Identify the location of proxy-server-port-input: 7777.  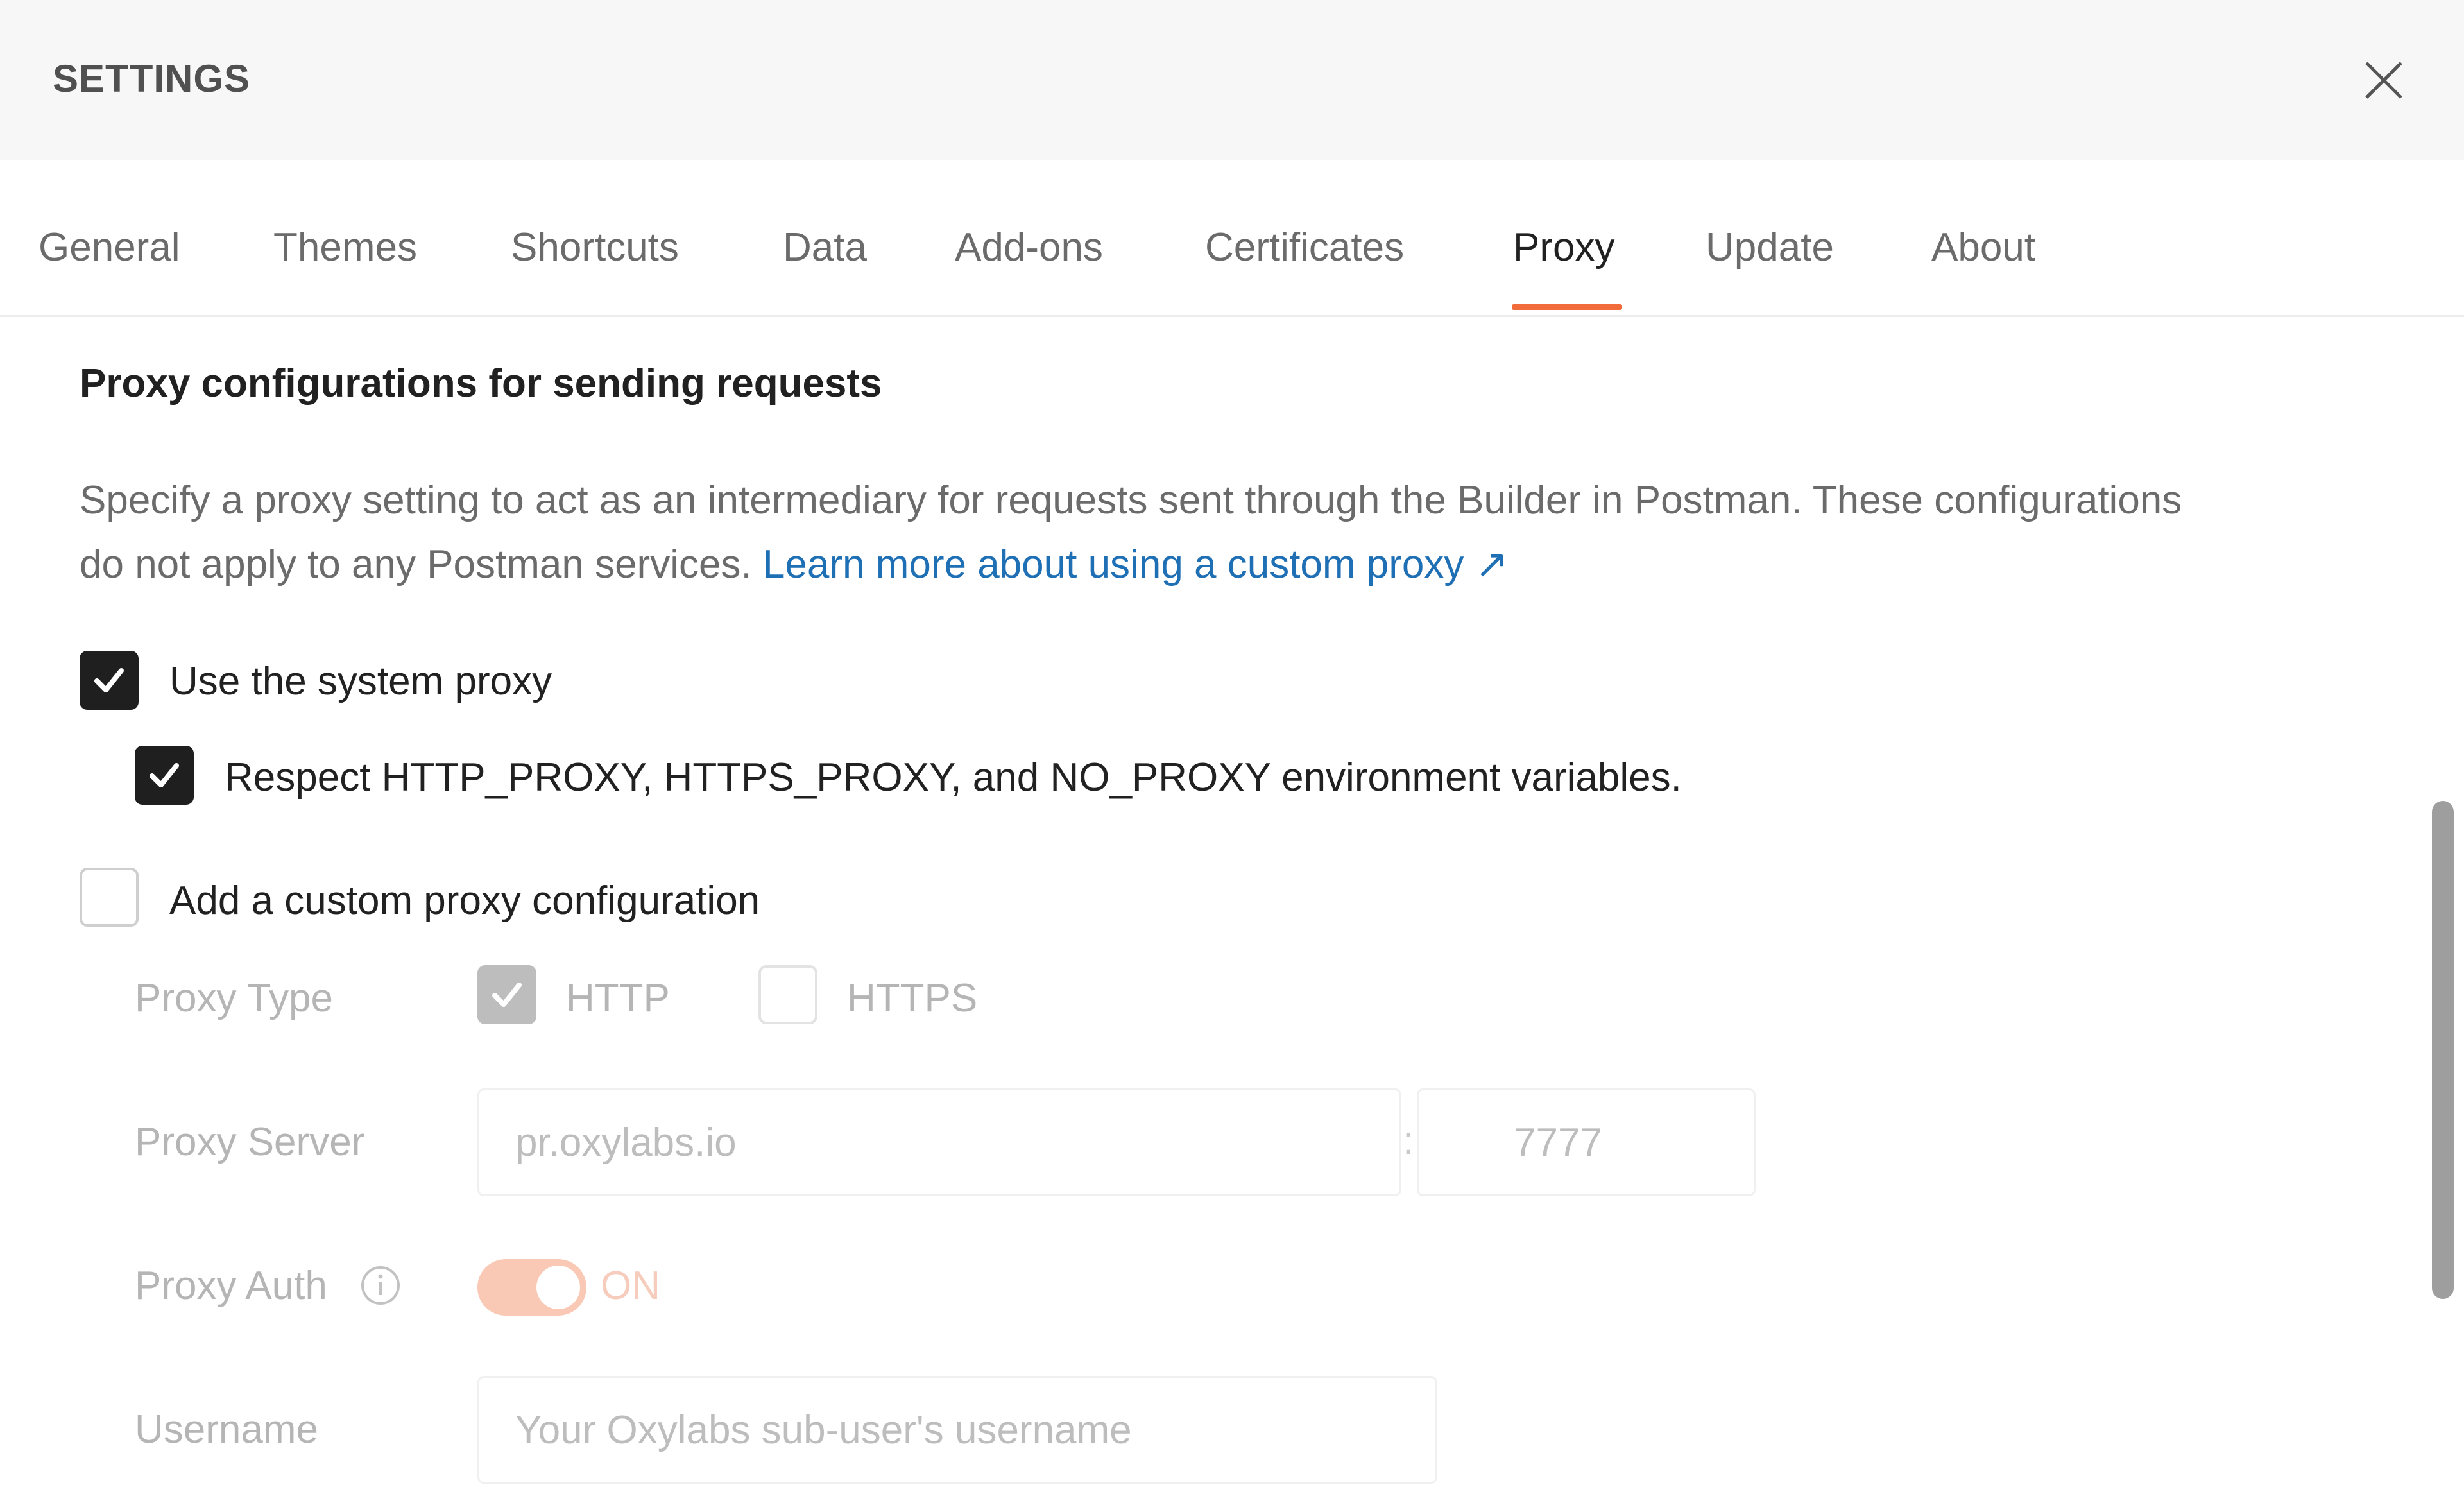
(1587, 1142).